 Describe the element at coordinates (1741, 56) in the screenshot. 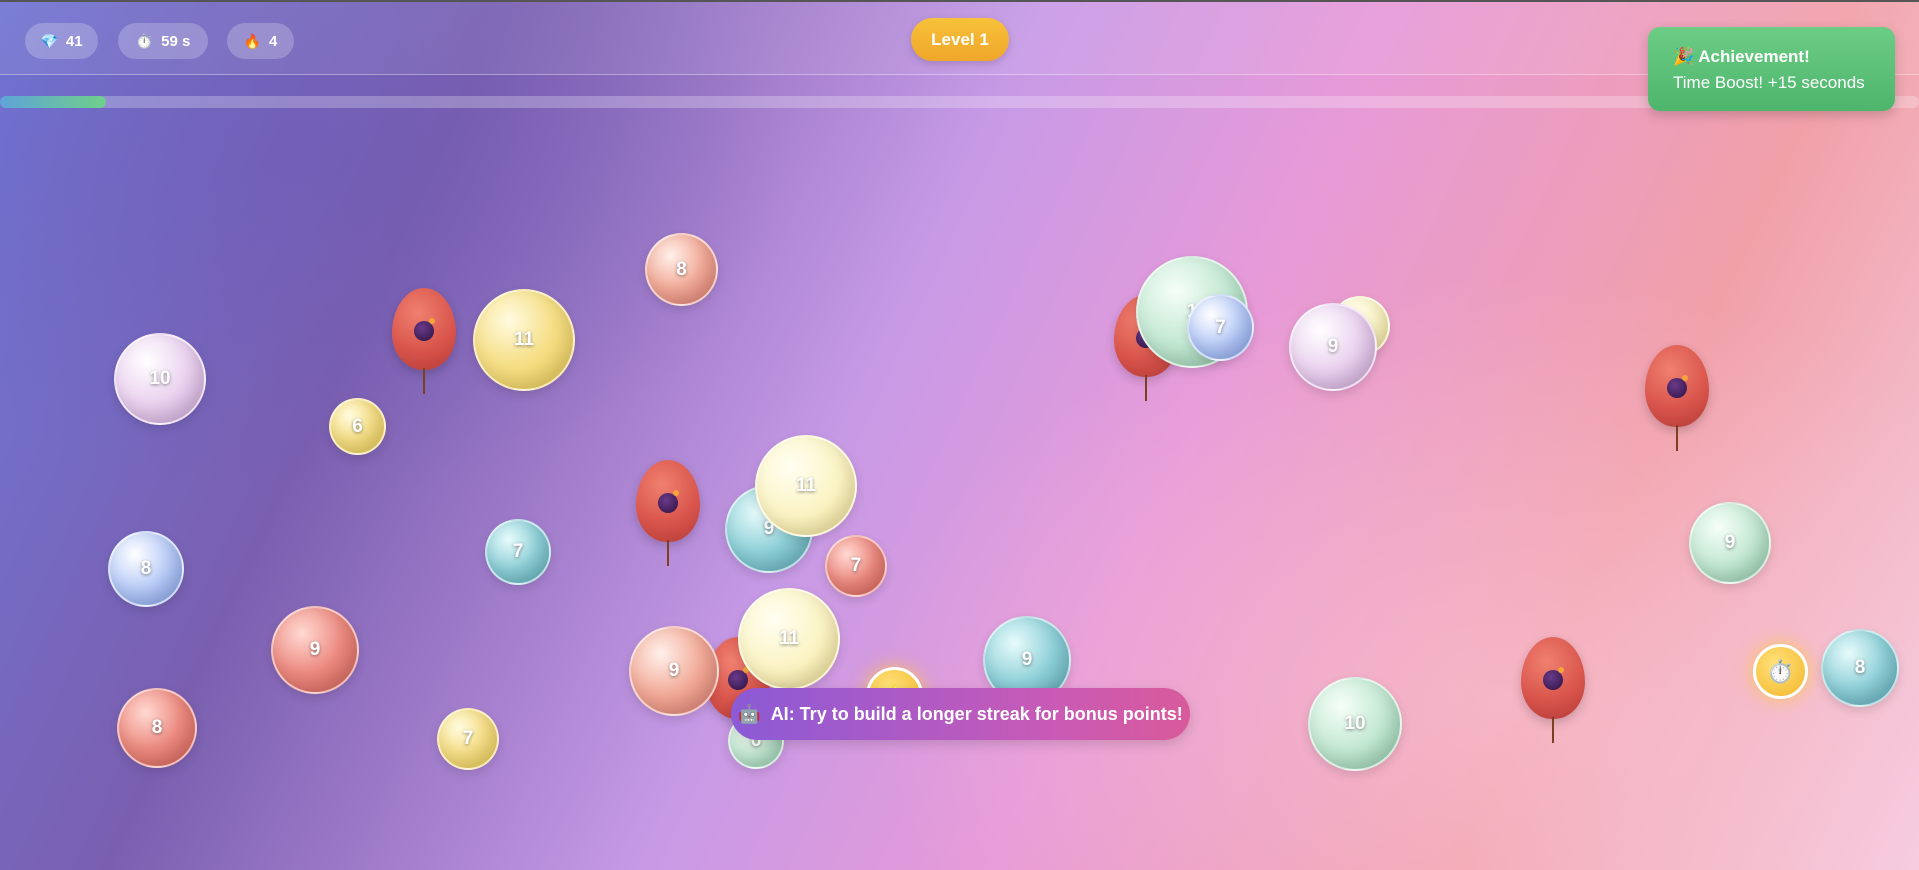

I see `achievement-title: 🎉 Achievement!` at that location.